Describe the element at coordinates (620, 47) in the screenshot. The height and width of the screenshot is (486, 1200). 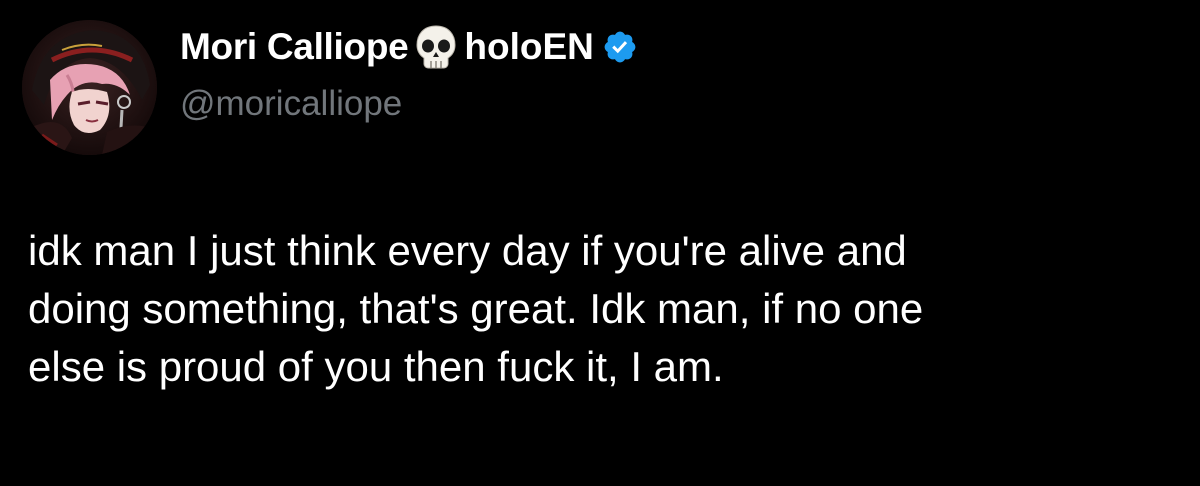
I see `verified-icon` at that location.